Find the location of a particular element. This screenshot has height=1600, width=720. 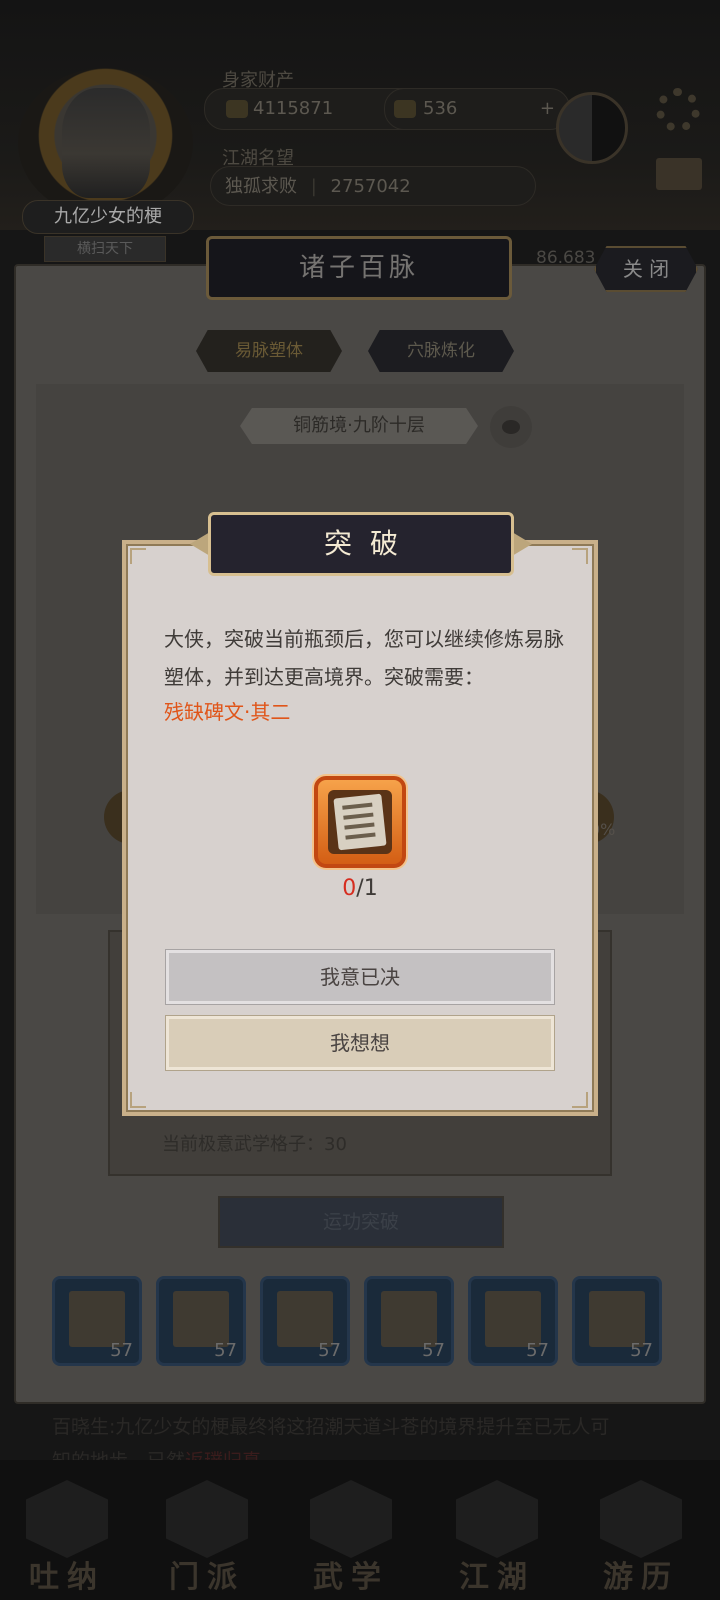

nav-item-martial-arts: 武学 is located at coordinates (351, 1537).